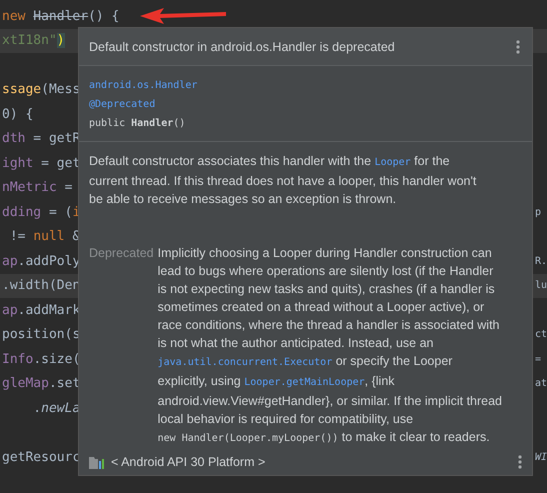 This screenshot has height=493, width=547. What do you see at coordinates (304, 382) in the screenshot?
I see `code-link: Looper.getMainLooper` at bounding box center [304, 382].